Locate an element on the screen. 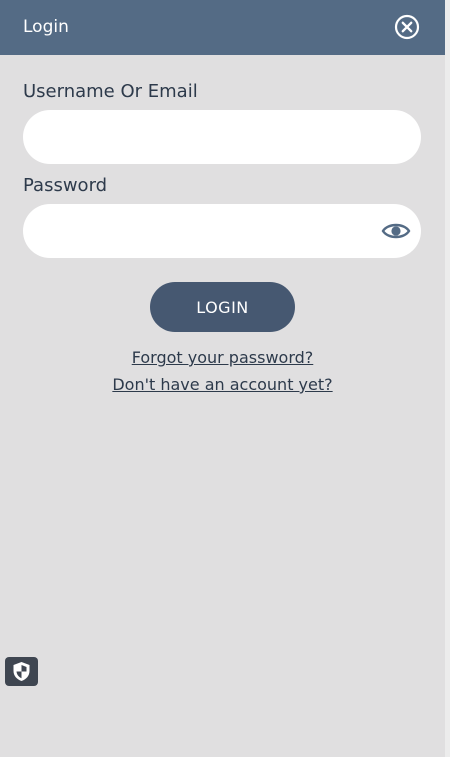  show-password-button is located at coordinates (396, 231).